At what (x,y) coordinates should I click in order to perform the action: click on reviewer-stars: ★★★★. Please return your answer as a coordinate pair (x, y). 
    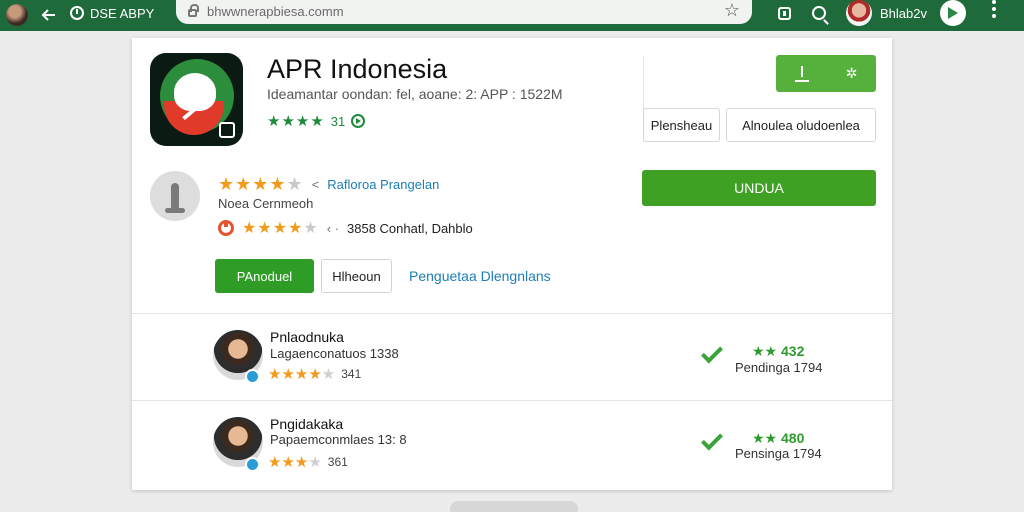
    Looking at the image, I should click on (295, 462).